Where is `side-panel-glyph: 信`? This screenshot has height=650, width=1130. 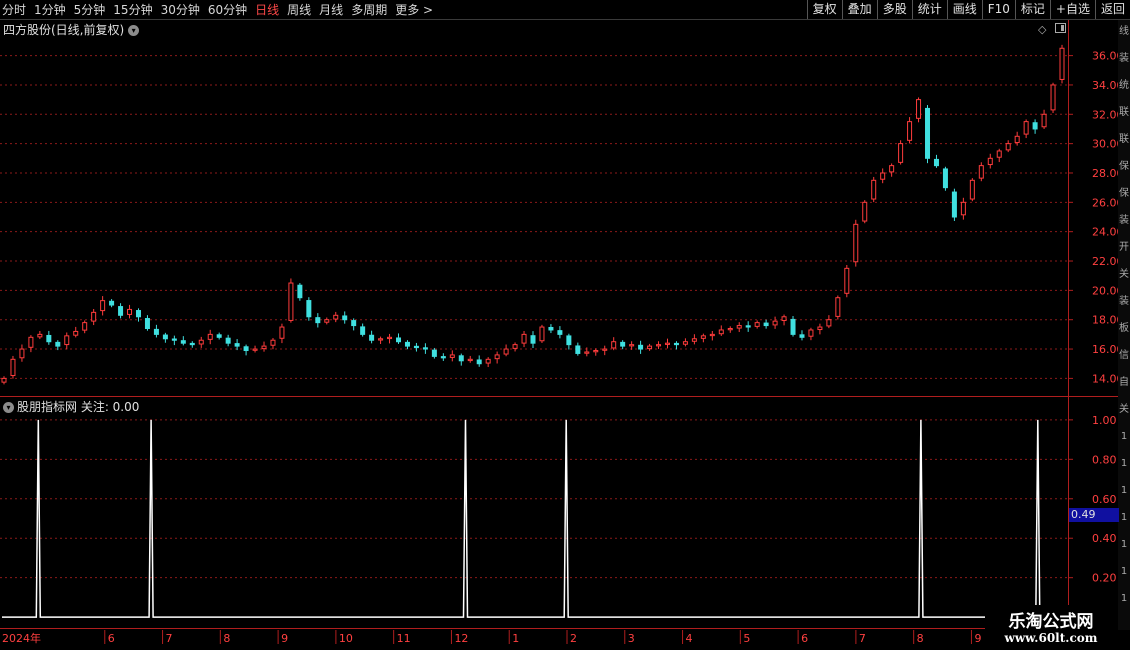 side-panel-glyph: 信 is located at coordinates (1124, 356).